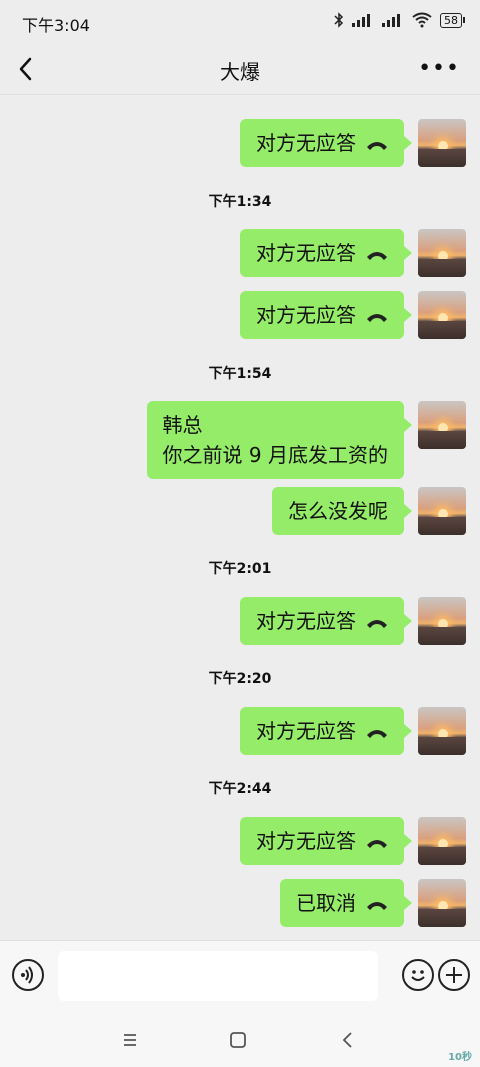 The height and width of the screenshot is (1067, 480). I want to click on message-row: 怎么没发呢, so click(369, 511).